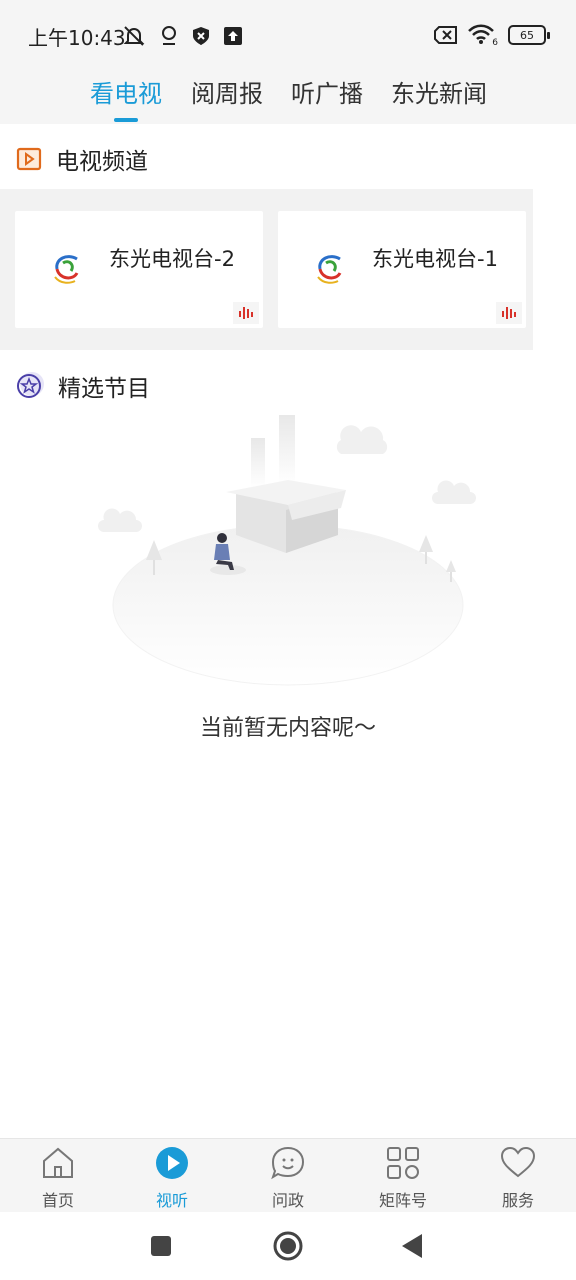  What do you see at coordinates (102, 162) in the screenshot?
I see `tv-section-title: 电视频道` at bounding box center [102, 162].